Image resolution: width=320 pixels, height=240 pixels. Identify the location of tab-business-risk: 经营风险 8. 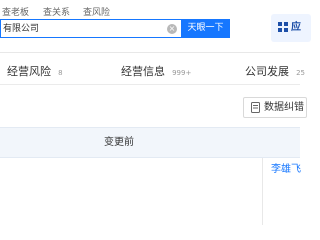
(35, 70).